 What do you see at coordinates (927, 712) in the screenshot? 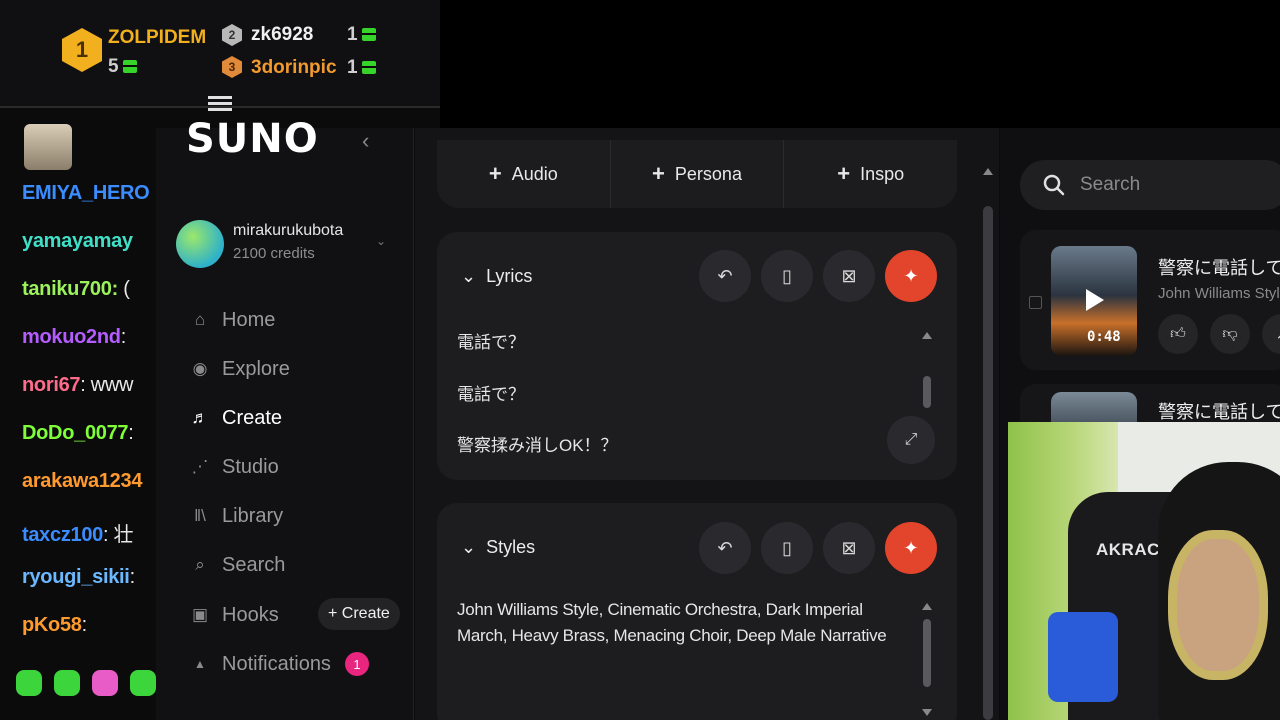
I see `scroll-down-arrow` at bounding box center [927, 712].